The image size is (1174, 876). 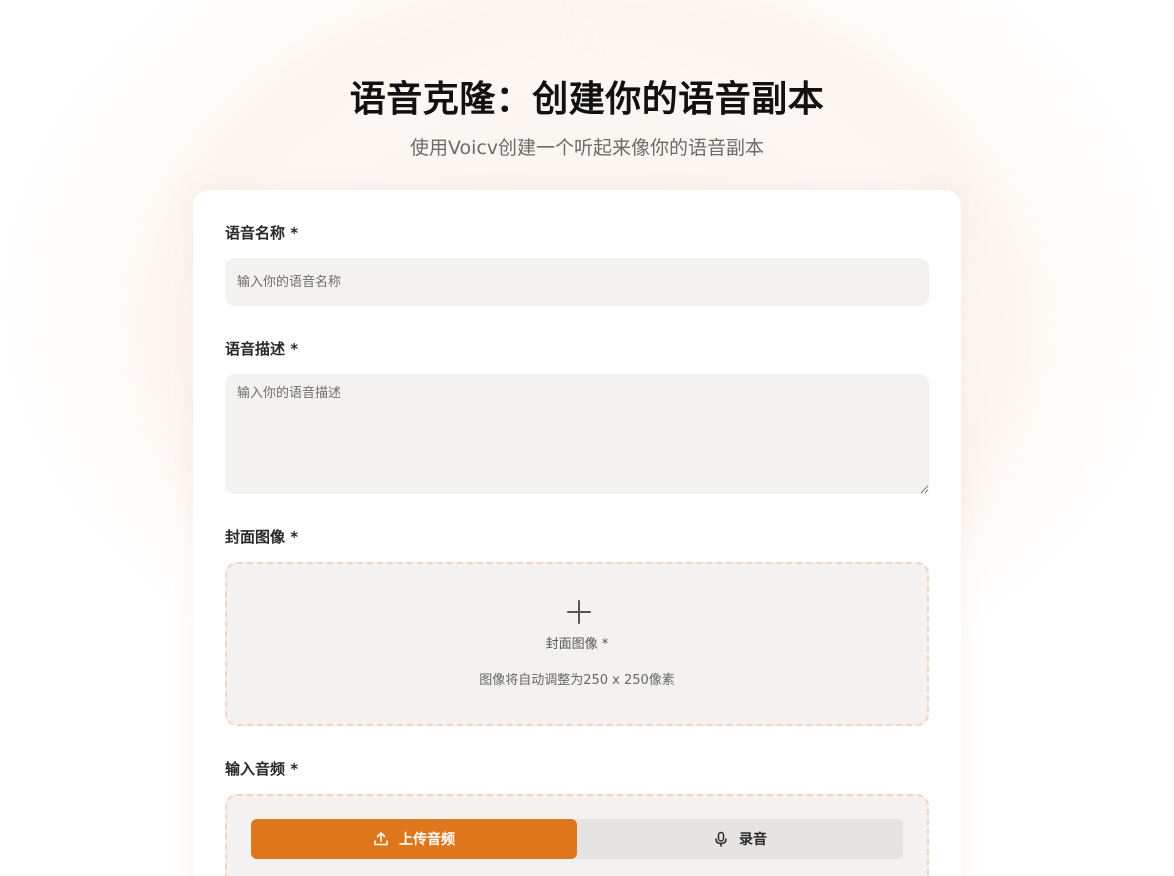 I want to click on input-audio-zone: 上传音频 录音, so click(x=577, y=835).